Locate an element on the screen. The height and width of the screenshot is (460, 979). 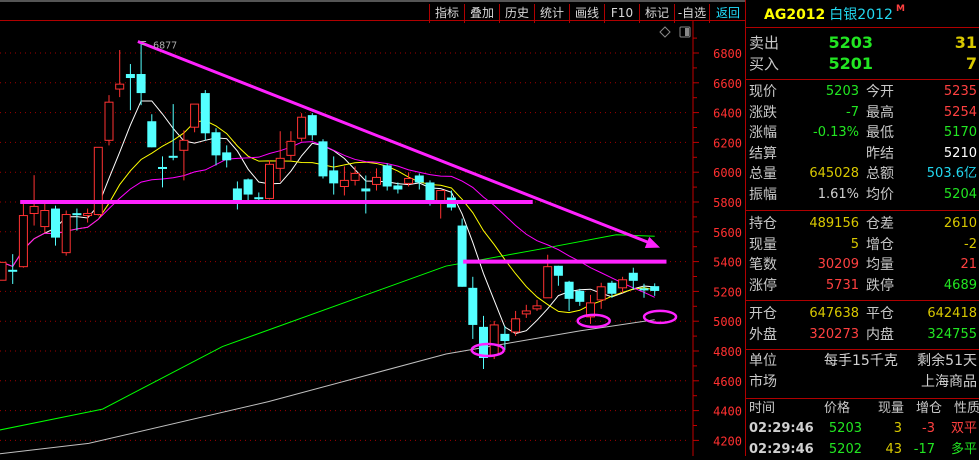
instrument-name: 白银2012 is located at coordinates (861, 15).